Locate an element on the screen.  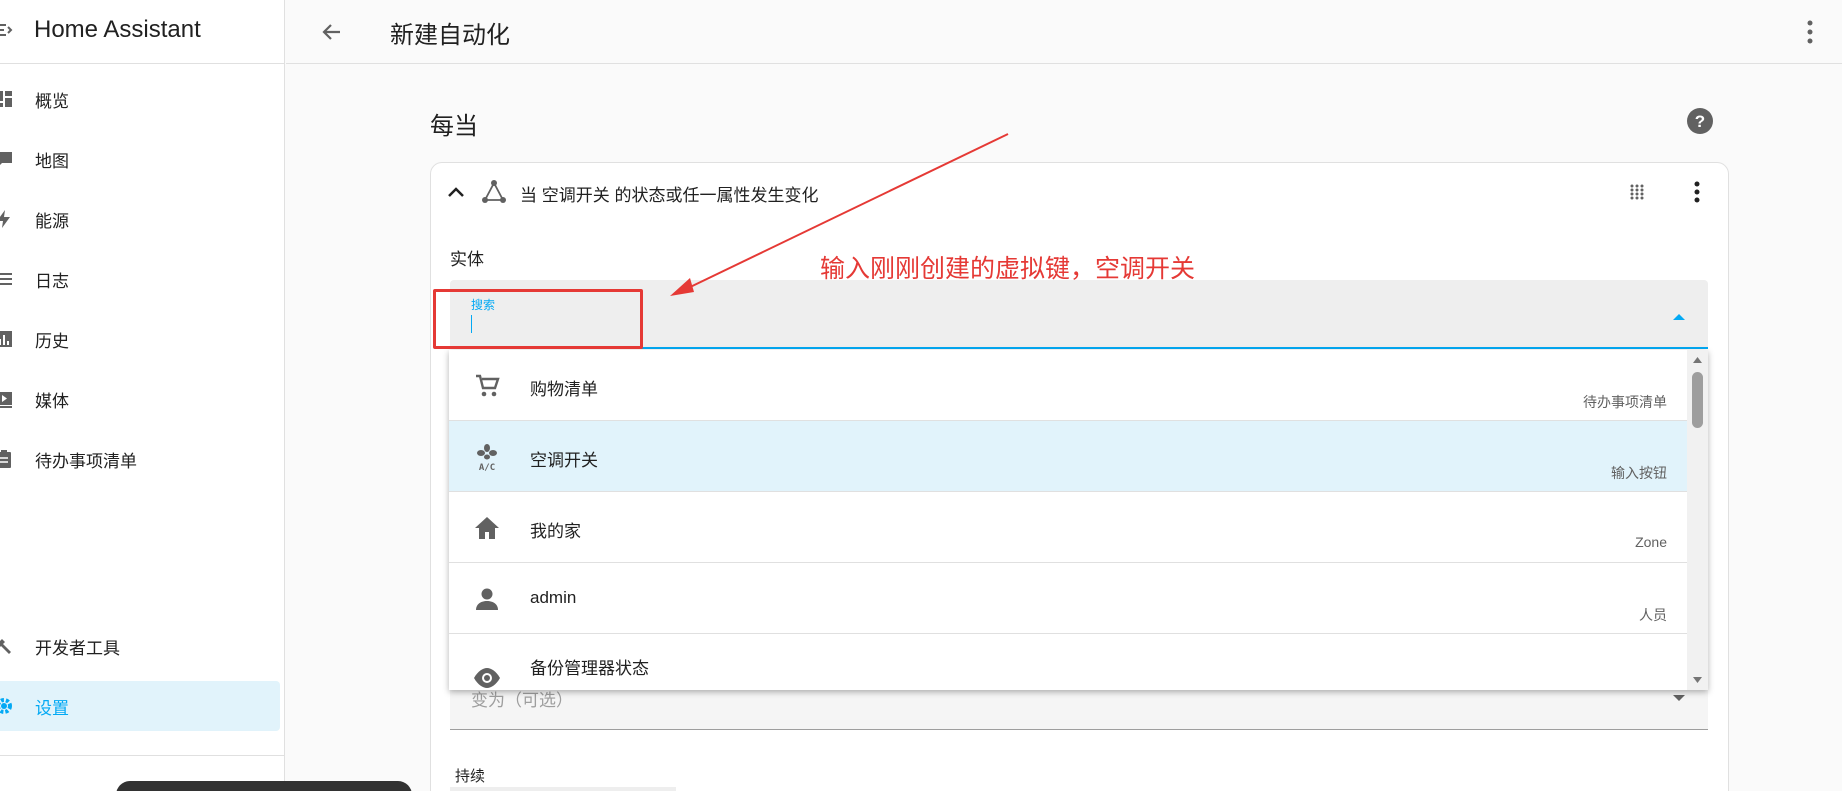
sidebar-item-settings: 设置 is located at coordinates (140, 706).